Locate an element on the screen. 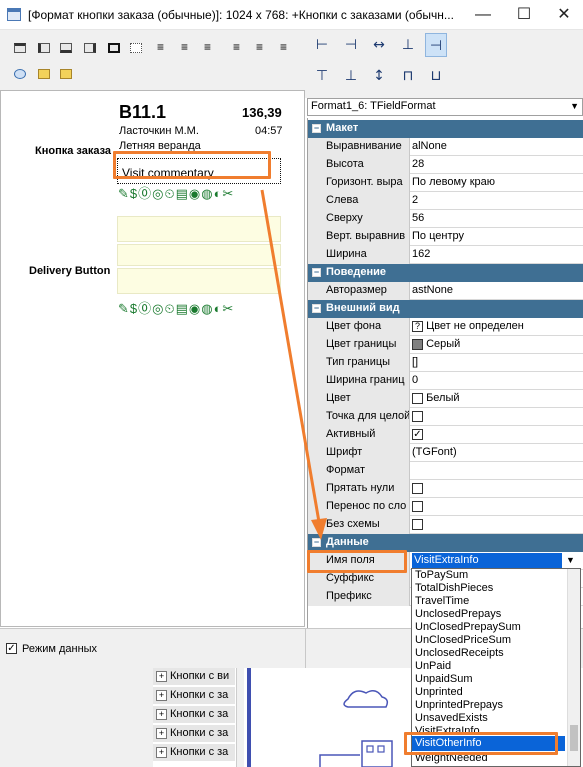 The image size is (583, 767). dropdown-item: UnclosedPrepays is located at coordinates (458, 614).